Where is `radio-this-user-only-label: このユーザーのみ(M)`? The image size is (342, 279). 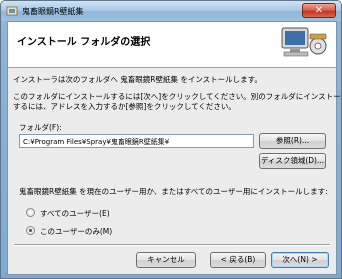 radio-this-user-only-label: このユーザーのみ(M) is located at coordinates (76, 231).